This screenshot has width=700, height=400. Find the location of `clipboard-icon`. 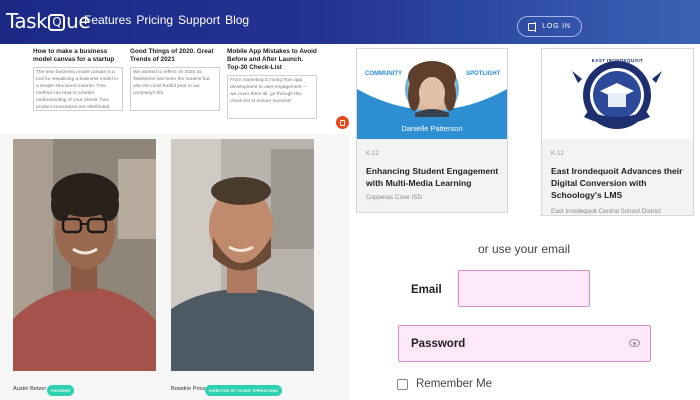

clipboard-icon is located at coordinates (342, 122).